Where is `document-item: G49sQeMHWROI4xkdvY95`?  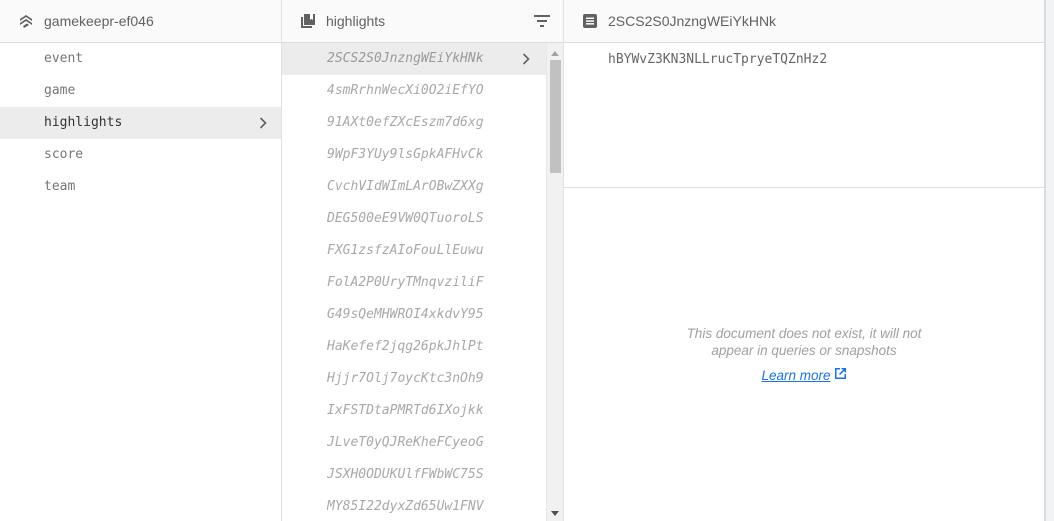
document-item: G49sQeMHWROI4xkdvY95 is located at coordinates (414, 315).